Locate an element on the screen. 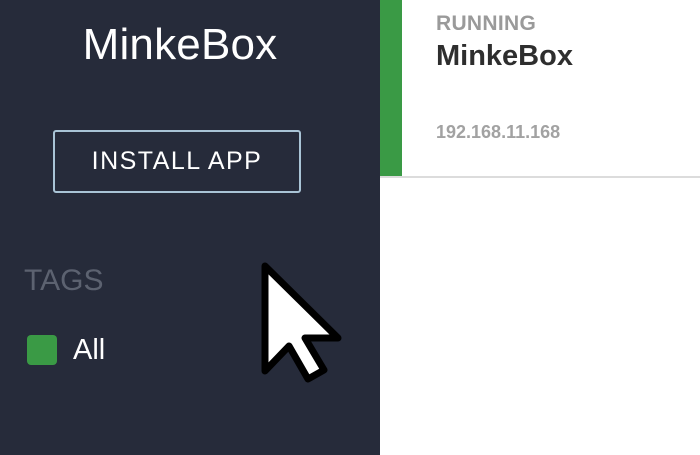  status-indicator-bar is located at coordinates (391, 88).